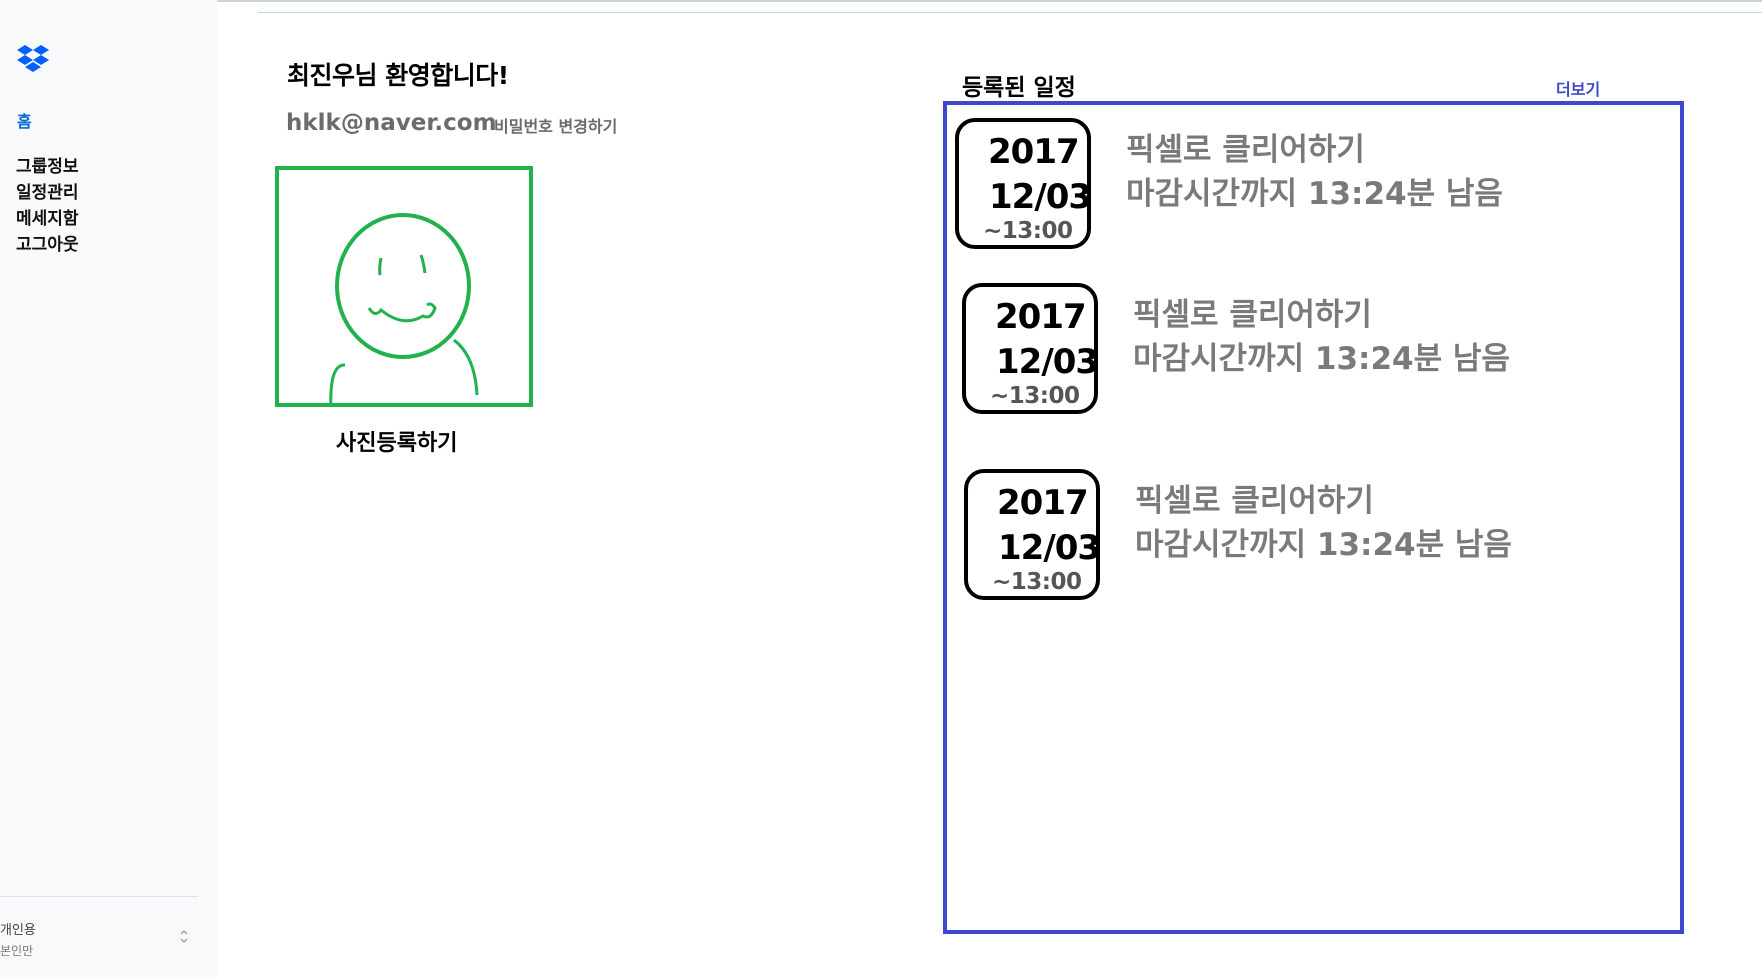 This screenshot has height=977, width=1762. I want to click on account-name: 개인용, so click(18, 928).